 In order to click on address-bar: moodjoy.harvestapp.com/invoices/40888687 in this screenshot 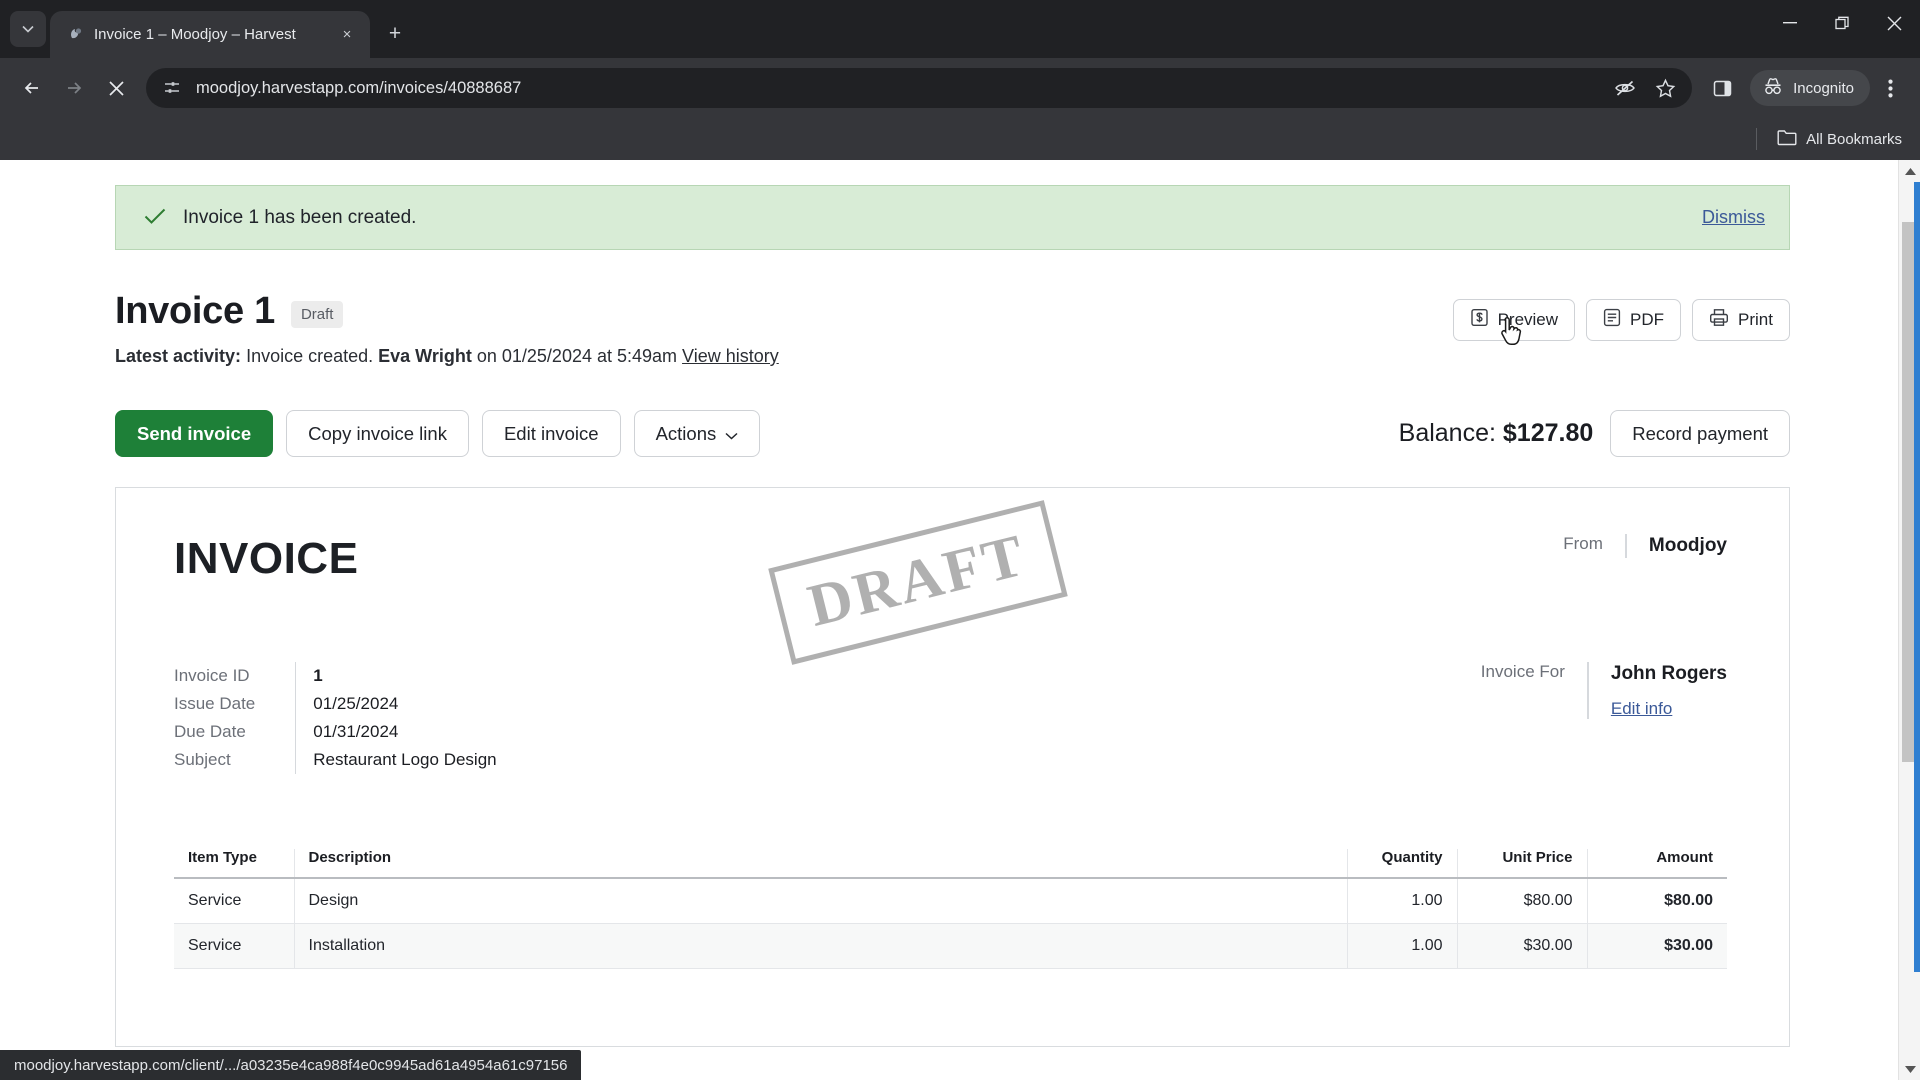, I will do `click(919, 88)`.